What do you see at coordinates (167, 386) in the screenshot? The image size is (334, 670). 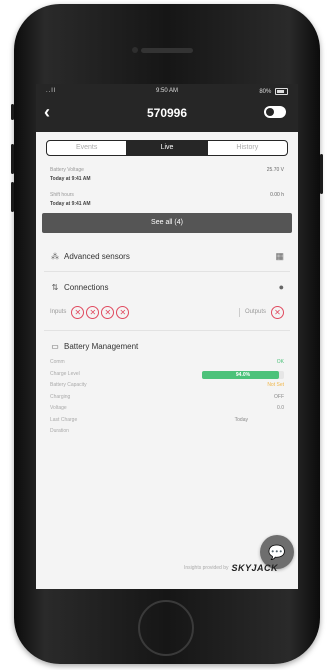 I see `bm-row: Battery Capacity Not Set` at bounding box center [167, 386].